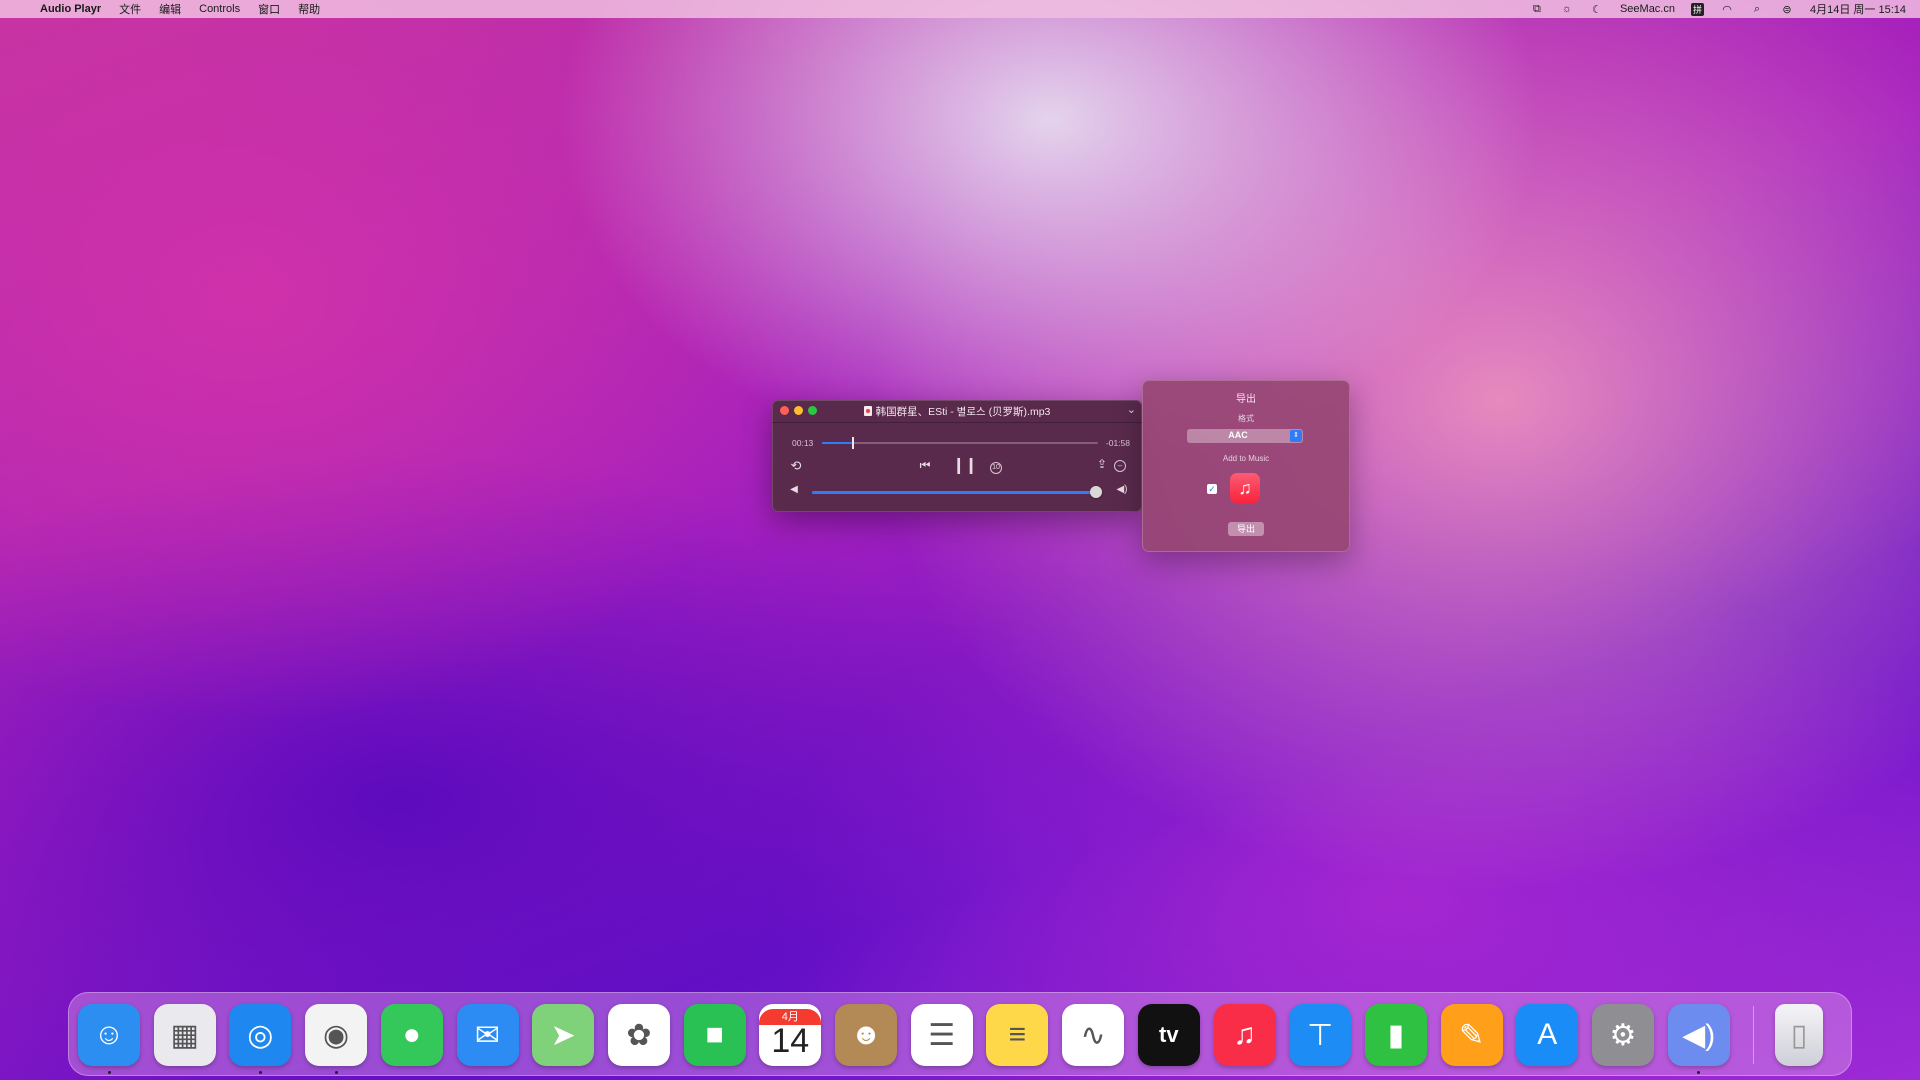  I want to click on export-button: 导出, so click(1246, 529).